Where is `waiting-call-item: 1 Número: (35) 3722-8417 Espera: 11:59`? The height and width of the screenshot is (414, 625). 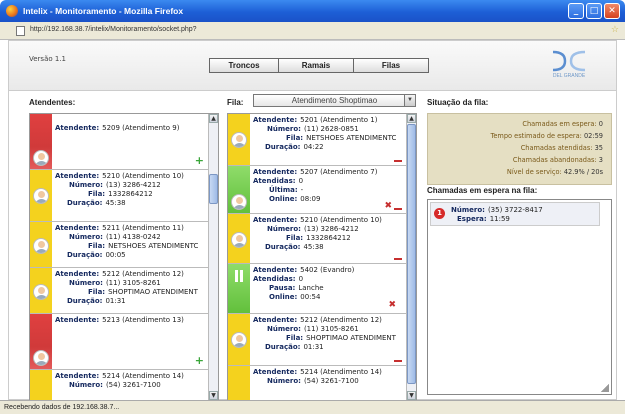 waiting-call-item: 1 Número: (35) 3722-8417 Espera: 11:59 is located at coordinates (515, 214).